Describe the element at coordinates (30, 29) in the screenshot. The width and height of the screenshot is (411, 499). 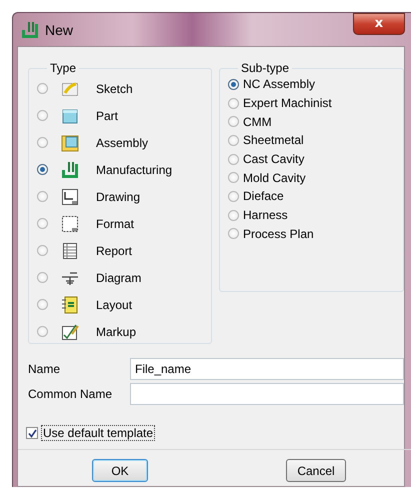
I see `app-icon` at that location.